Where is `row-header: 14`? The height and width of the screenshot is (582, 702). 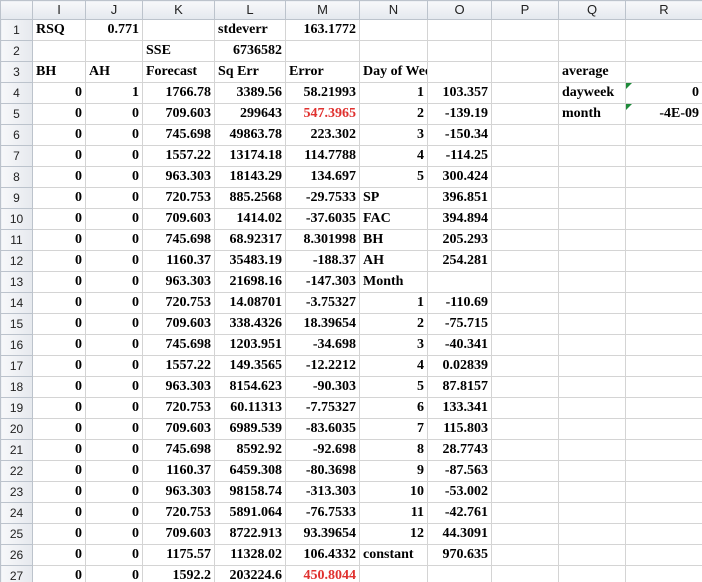
row-header: 14 is located at coordinates (16, 303).